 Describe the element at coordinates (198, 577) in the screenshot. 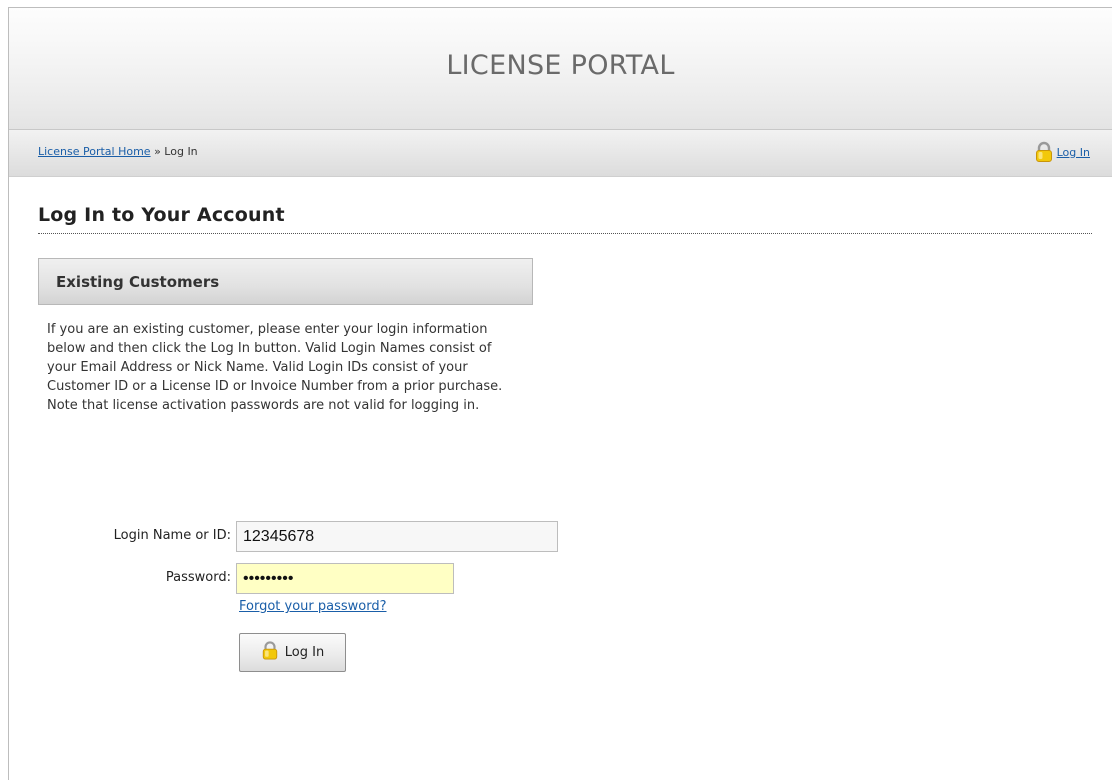

I see `password-label: Password:` at that location.